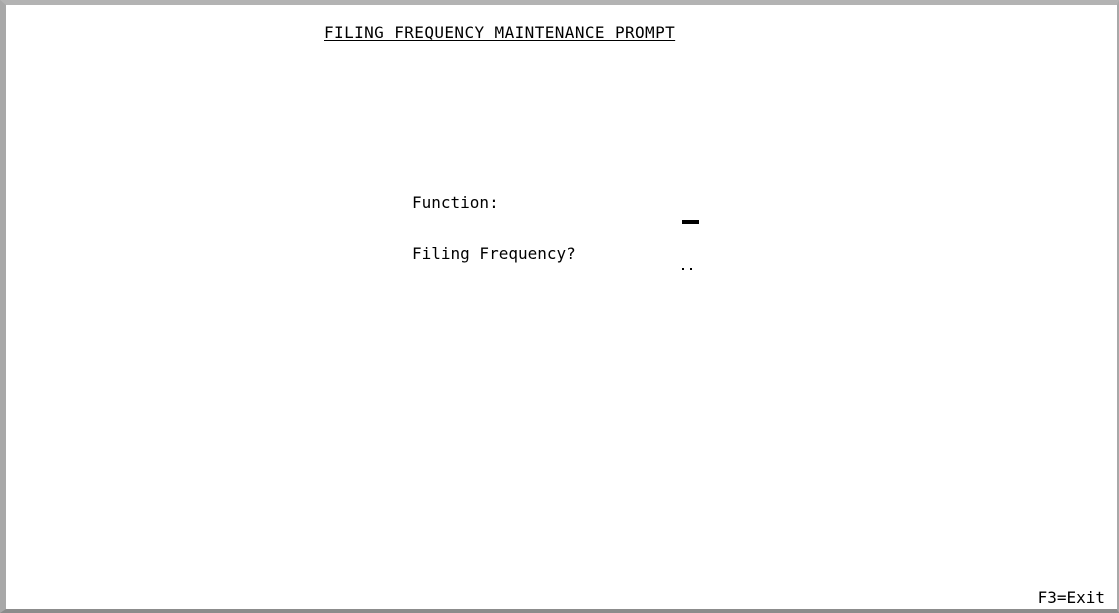 The width and height of the screenshot is (1119, 613). Describe the element at coordinates (455, 202) in the screenshot. I see `function-label: Function:` at that location.